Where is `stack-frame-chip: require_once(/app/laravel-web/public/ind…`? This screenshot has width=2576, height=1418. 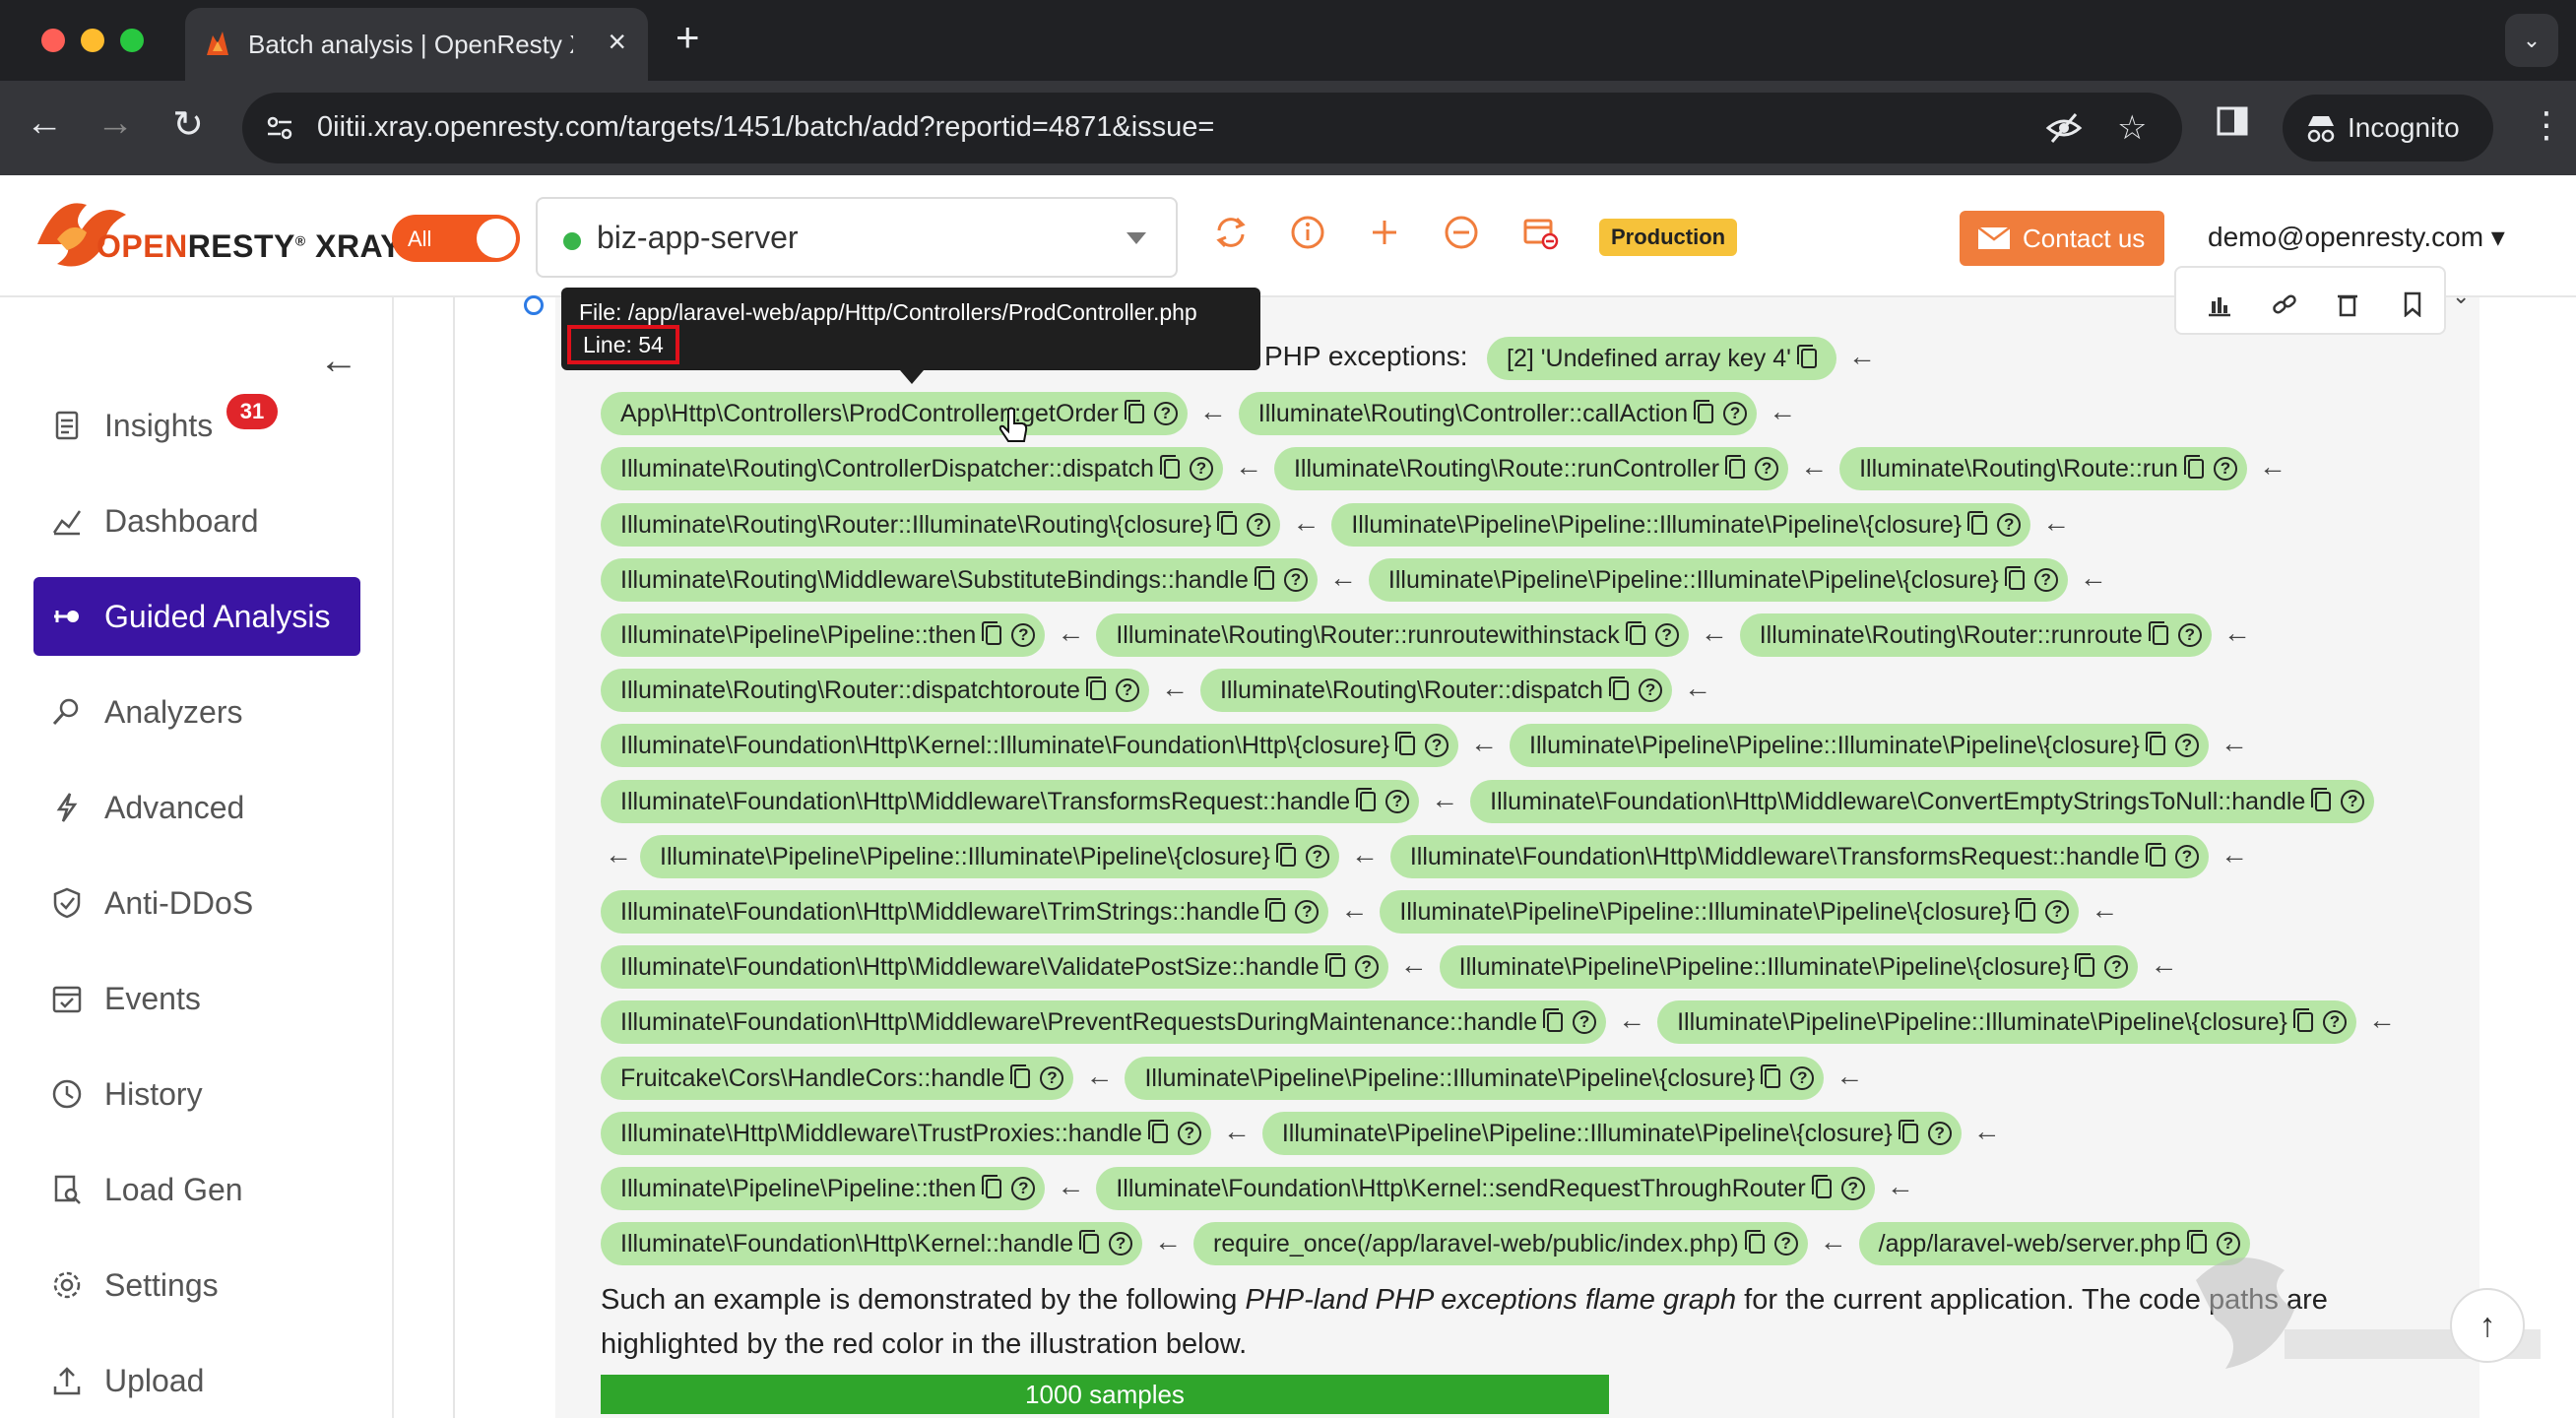
stack-frame-chip: require_once(/app/laravel-web/public/ind… is located at coordinates (1500, 1243).